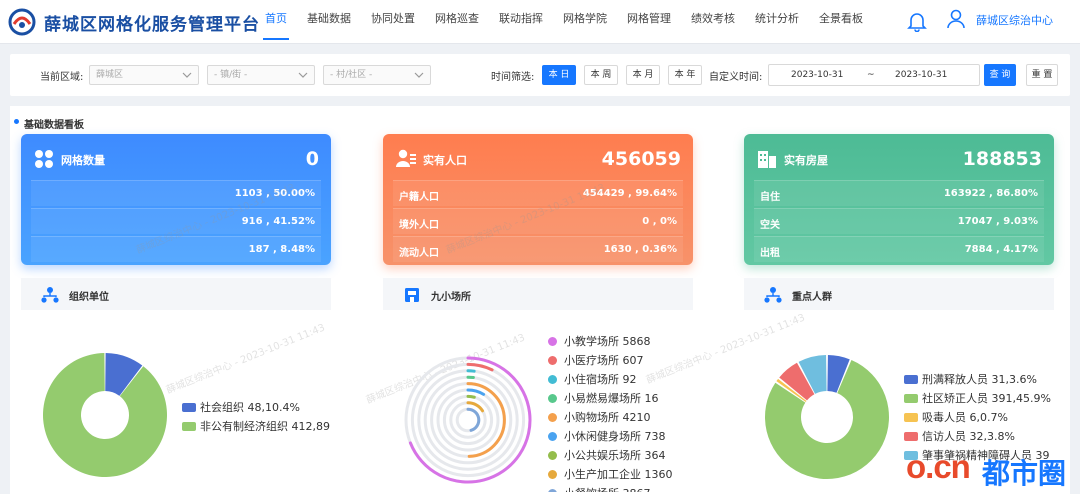 The width and height of the screenshot is (1080, 494). I want to click on village-select: - 村/社区 -, so click(377, 75).